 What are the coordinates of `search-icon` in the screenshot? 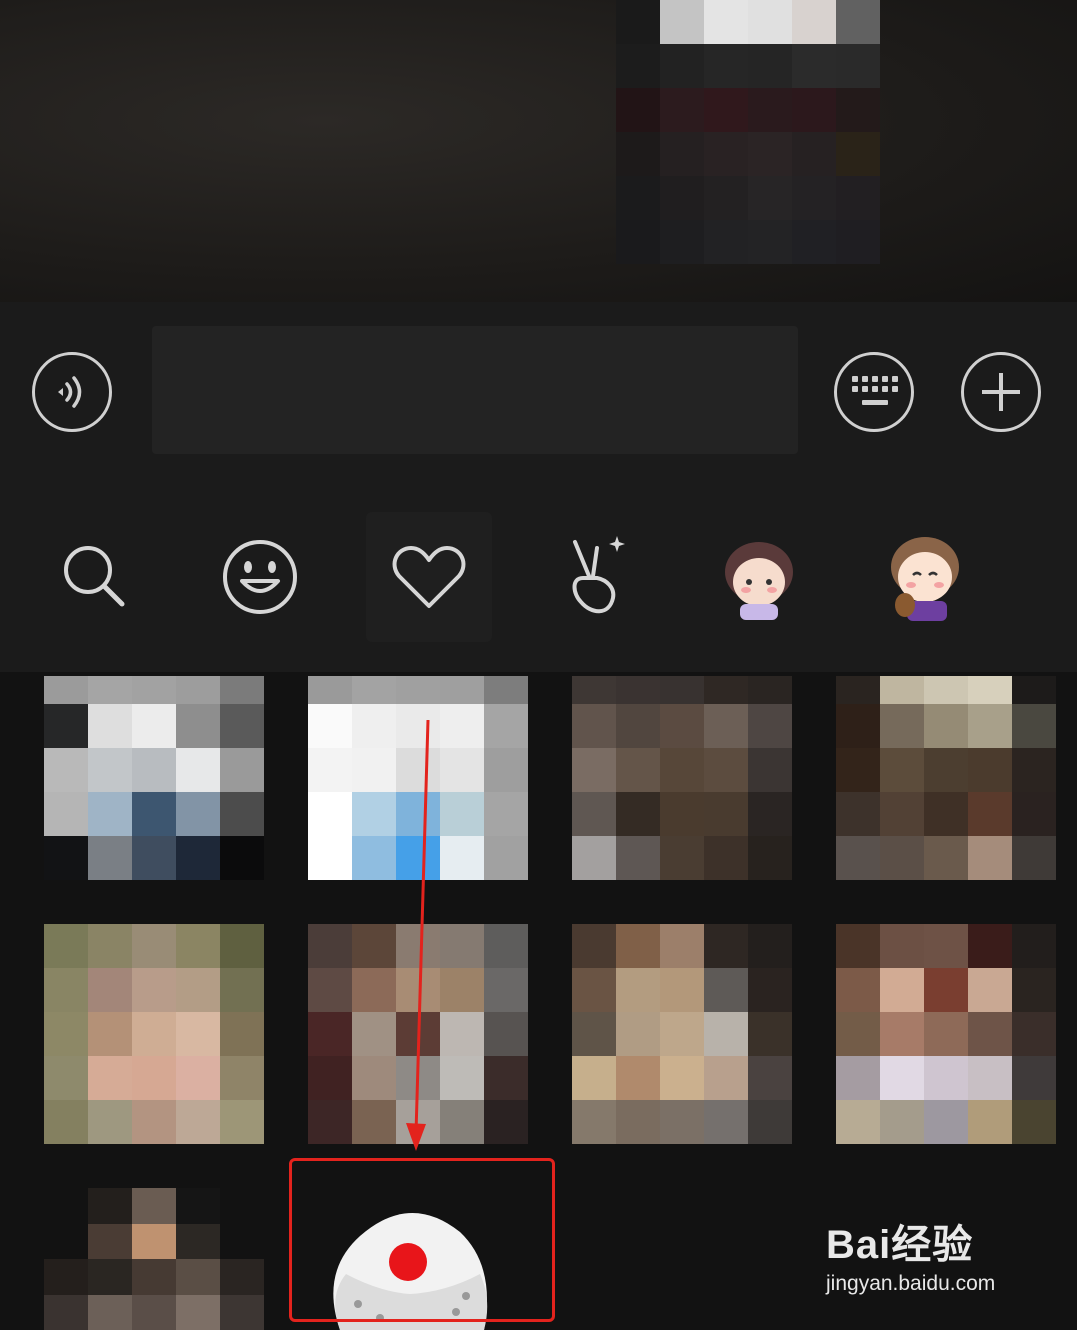 It's located at (94, 576).